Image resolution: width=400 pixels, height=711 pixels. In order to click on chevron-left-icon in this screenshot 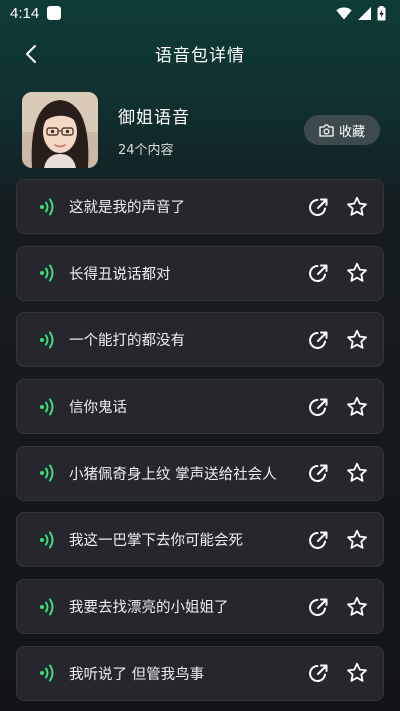, I will do `click(31, 54)`.